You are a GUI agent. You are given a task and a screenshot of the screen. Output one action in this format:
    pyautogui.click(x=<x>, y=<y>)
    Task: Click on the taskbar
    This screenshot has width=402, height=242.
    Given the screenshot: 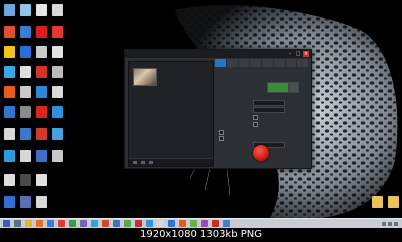 What is the action you would take?
    pyautogui.click(x=201, y=223)
    